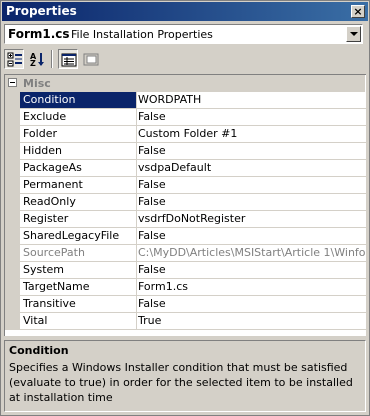  I want to click on property-row: Transitive False, so click(185, 304).